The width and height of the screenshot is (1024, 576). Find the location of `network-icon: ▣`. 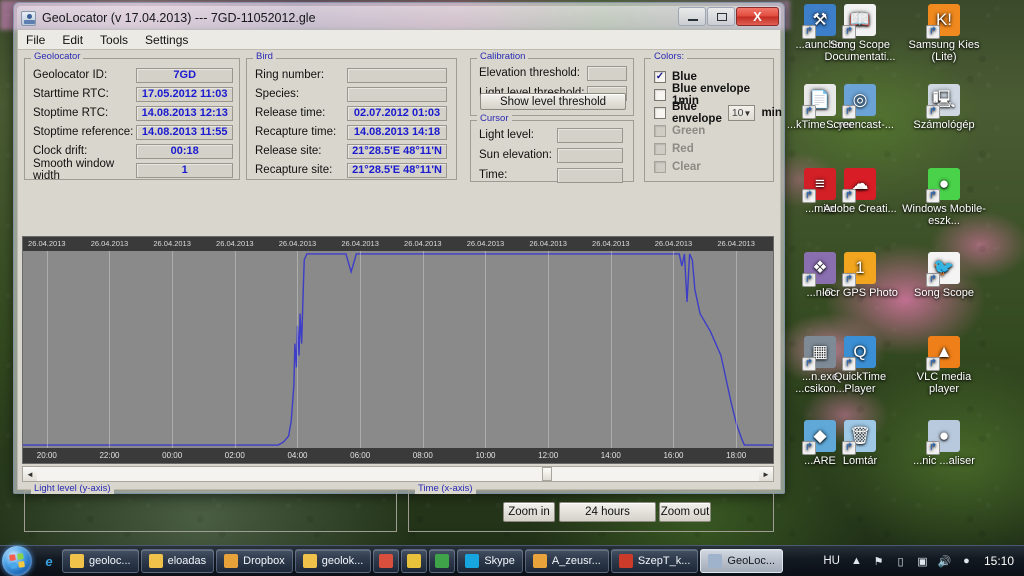

network-icon: ▣ is located at coordinates (922, 561).